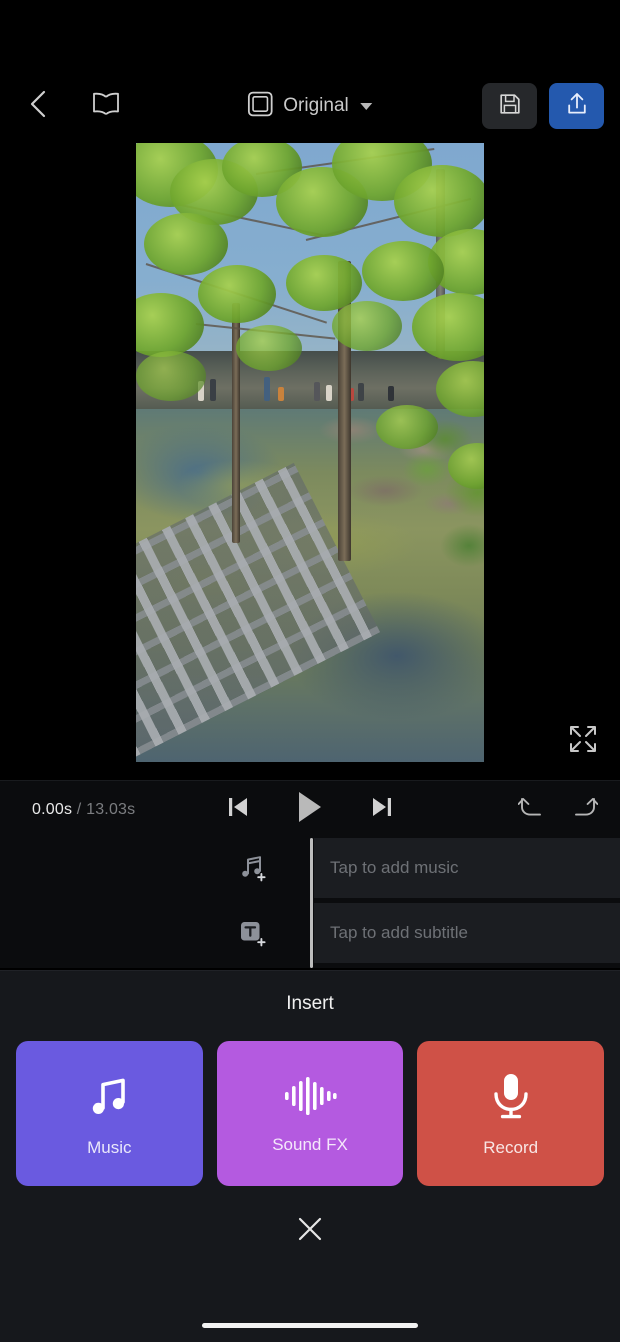  What do you see at coordinates (366, 106) in the screenshot?
I see `chevron-down-icon` at bounding box center [366, 106].